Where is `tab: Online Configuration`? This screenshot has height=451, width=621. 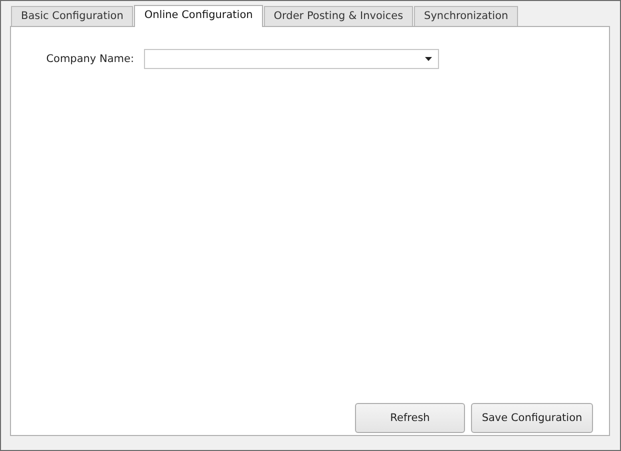
tab: Online Configuration is located at coordinates (198, 16).